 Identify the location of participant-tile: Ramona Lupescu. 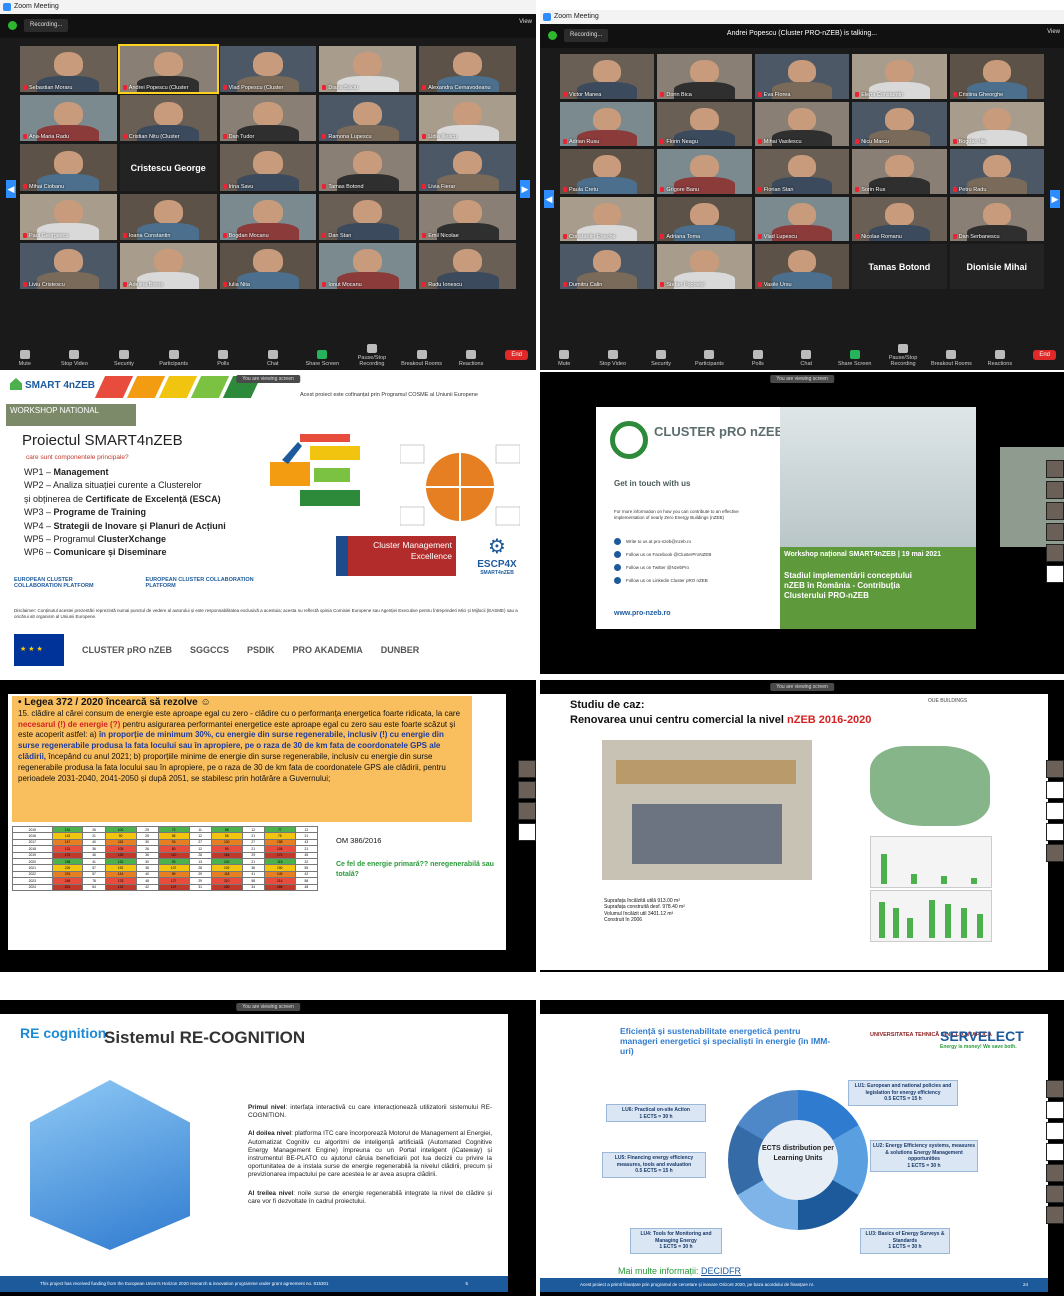
(368, 118).